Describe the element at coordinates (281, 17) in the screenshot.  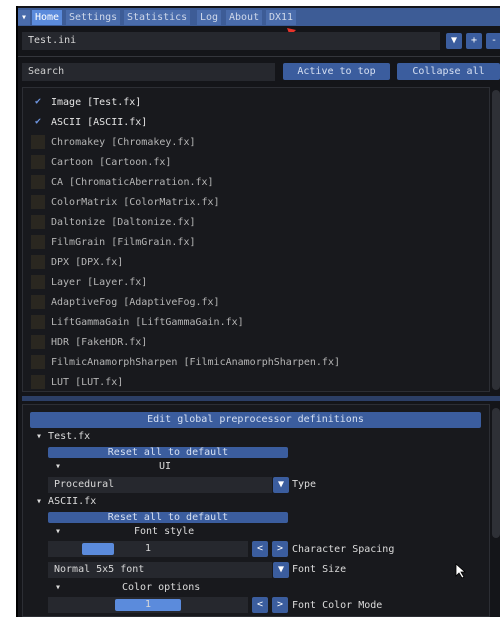
I see `tab-dx11: DX11` at that location.